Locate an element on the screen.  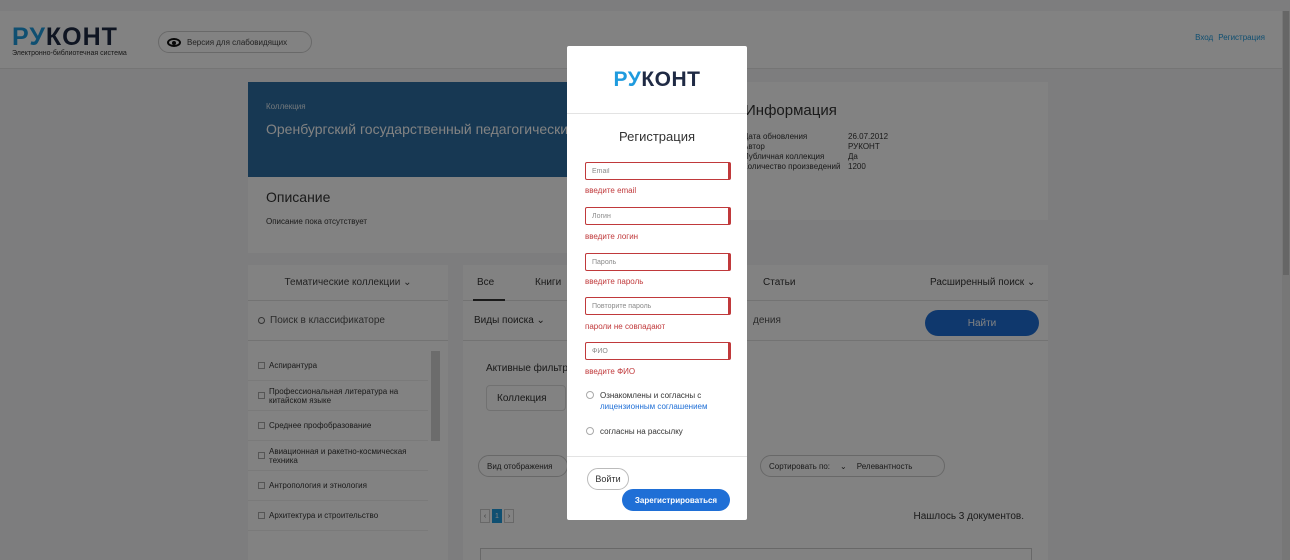
login-field is located at coordinates (658, 216).